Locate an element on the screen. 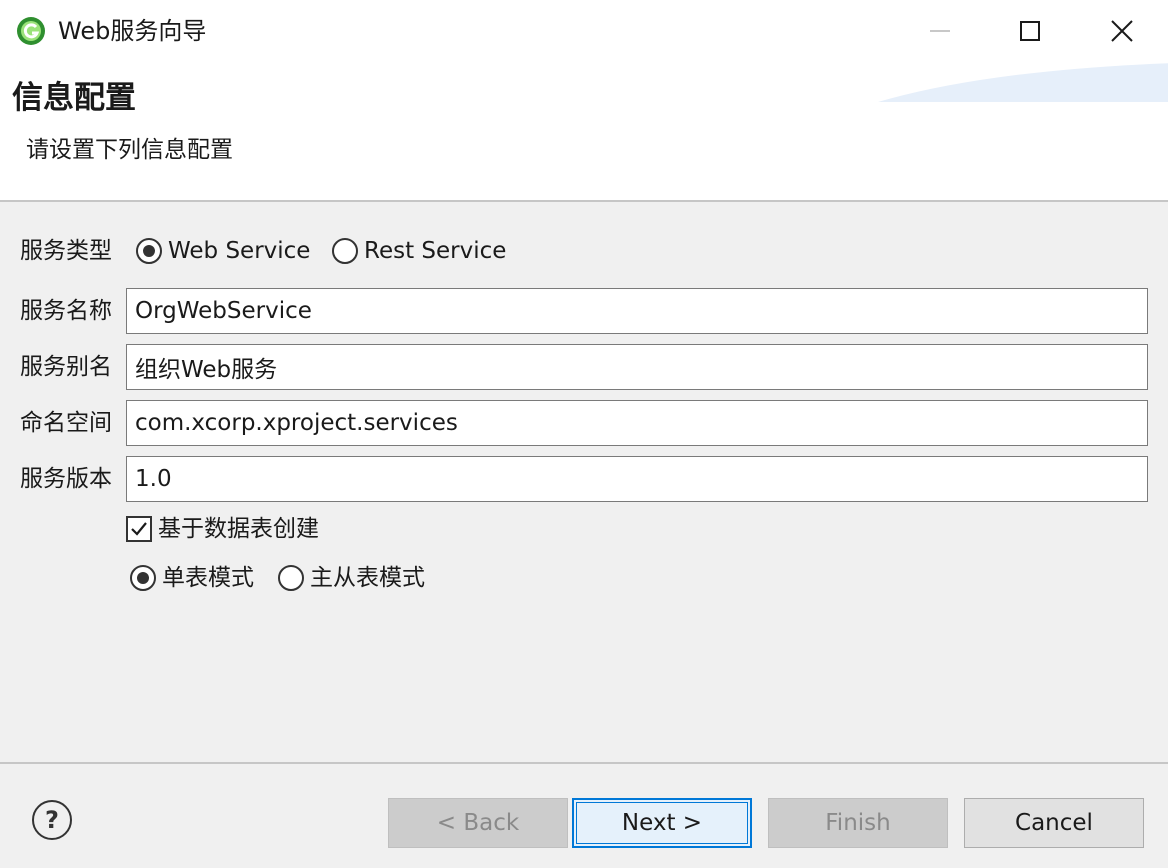 This screenshot has width=1168, height=868. create-from-table-checkbox is located at coordinates (139, 529).